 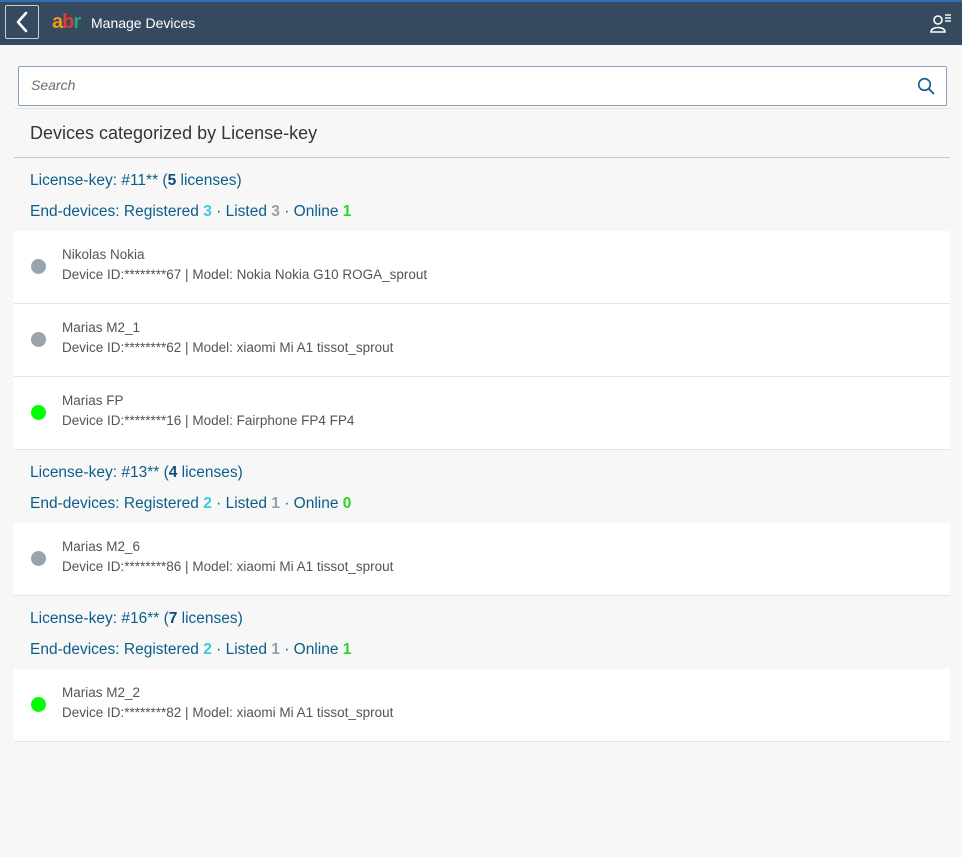 I want to click on search-field, so click(x=482, y=86).